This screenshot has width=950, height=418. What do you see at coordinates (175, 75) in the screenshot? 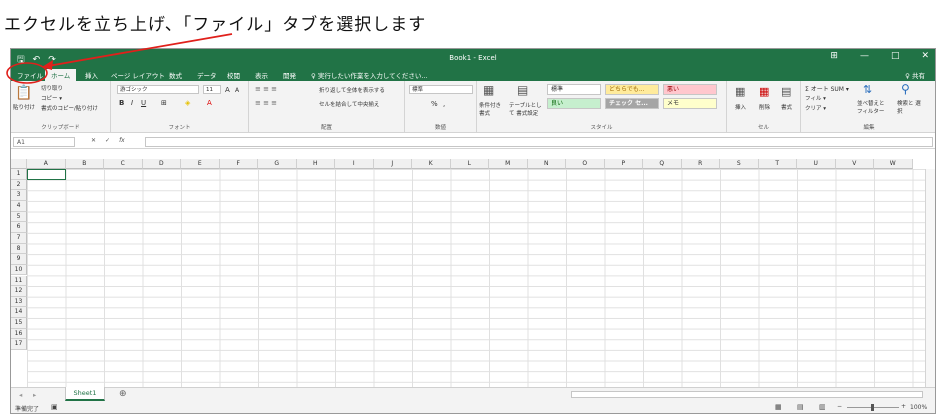
I see `tab-formulas: 数式` at bounding box center [175, 75].